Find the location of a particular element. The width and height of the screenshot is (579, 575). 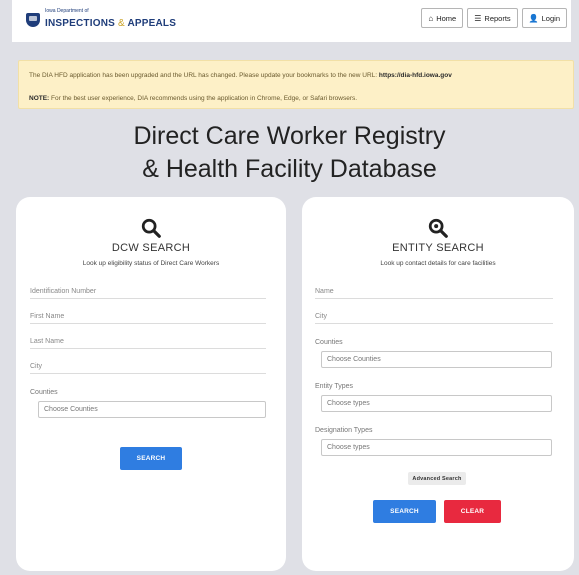

page-title-line2: & Health Facility Database is located at coordinates (289, 169).